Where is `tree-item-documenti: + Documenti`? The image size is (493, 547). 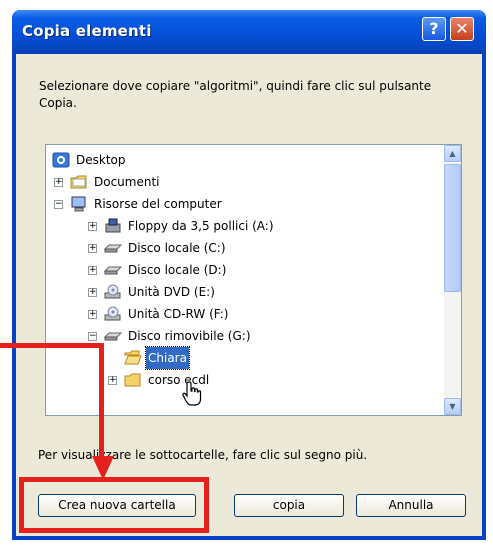 tree-item-documenti: + Documenti is located at coordinates (204, 182).